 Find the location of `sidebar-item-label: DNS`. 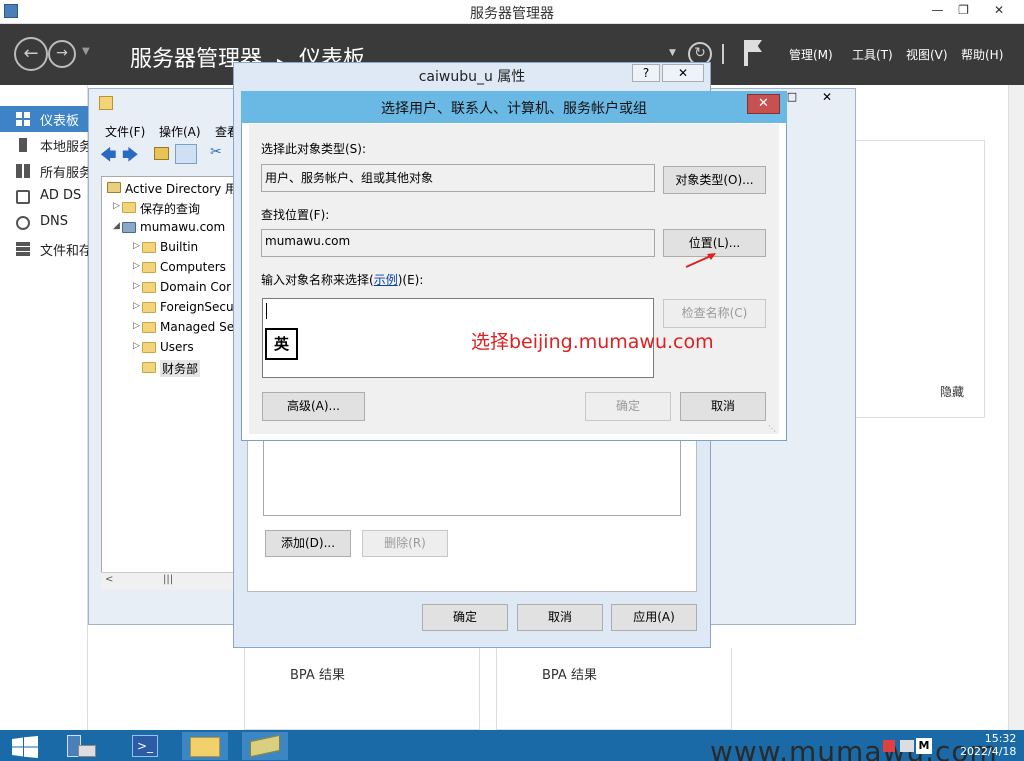

sidebar-item-label: DNS is located at coordinates (54, 221).